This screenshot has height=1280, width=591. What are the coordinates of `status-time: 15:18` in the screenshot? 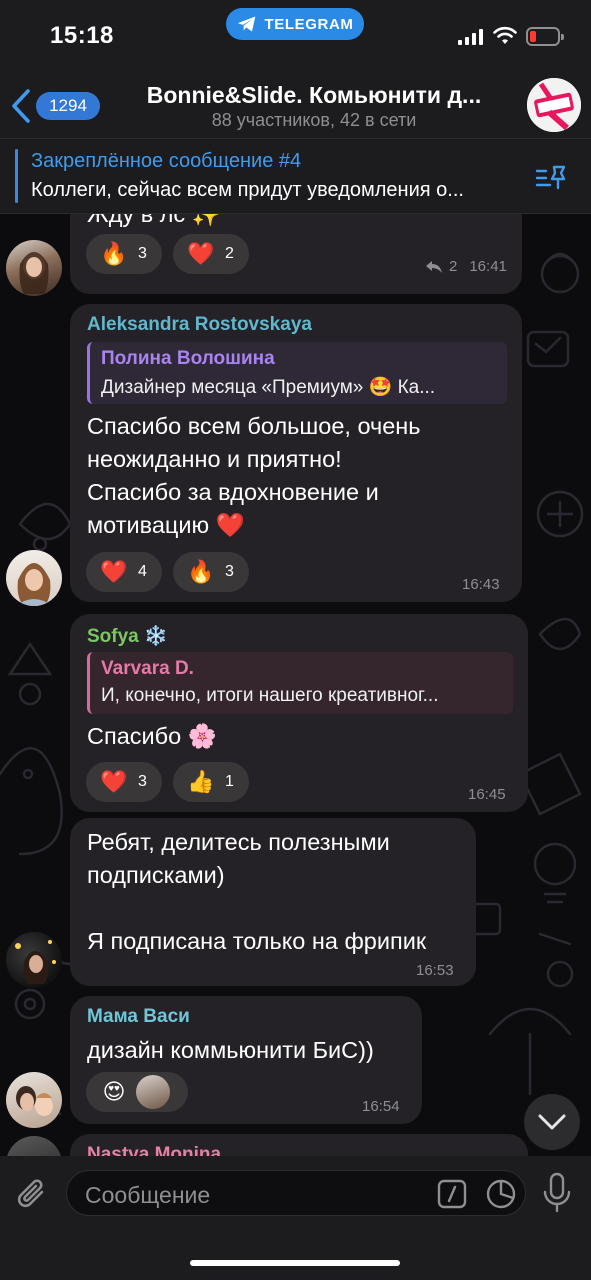 It's located at (82, 35).